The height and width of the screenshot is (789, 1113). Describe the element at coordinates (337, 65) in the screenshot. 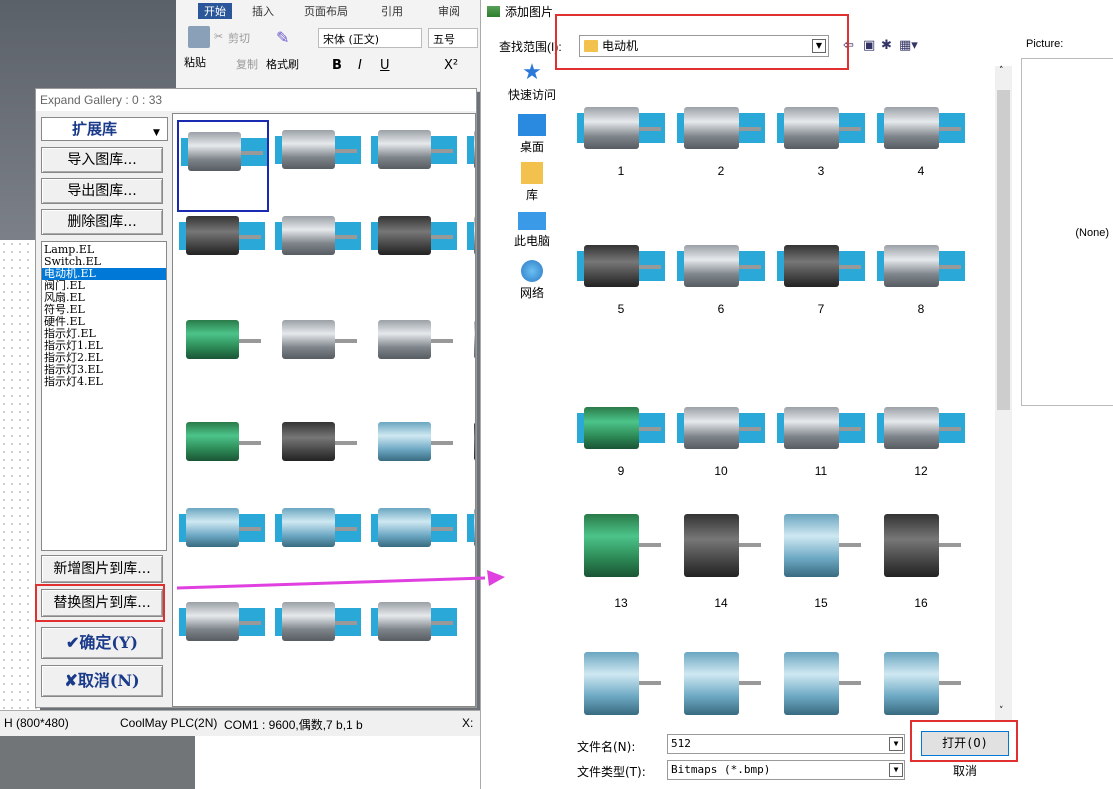

I see `bold-icon: B` at that location.